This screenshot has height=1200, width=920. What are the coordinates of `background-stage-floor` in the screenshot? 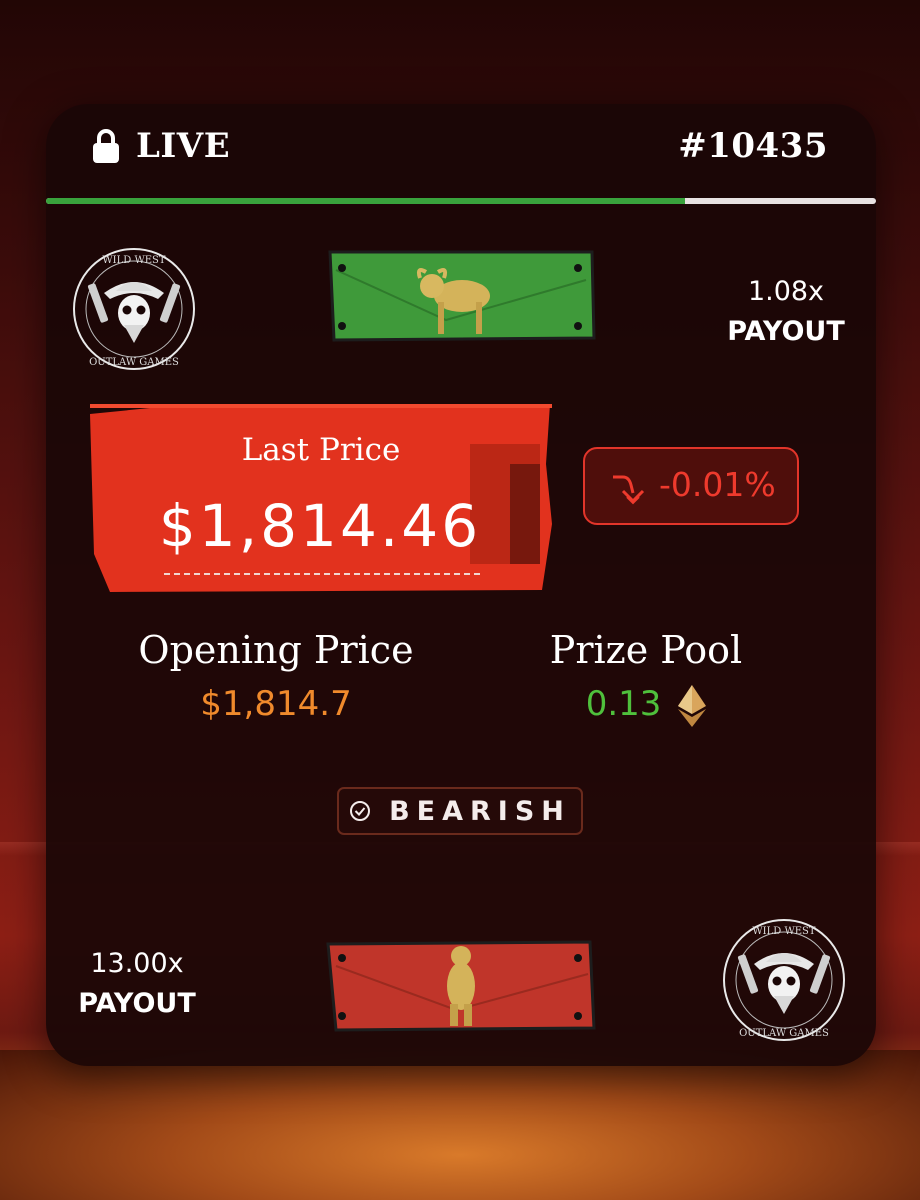 It's located at (460, 1125).